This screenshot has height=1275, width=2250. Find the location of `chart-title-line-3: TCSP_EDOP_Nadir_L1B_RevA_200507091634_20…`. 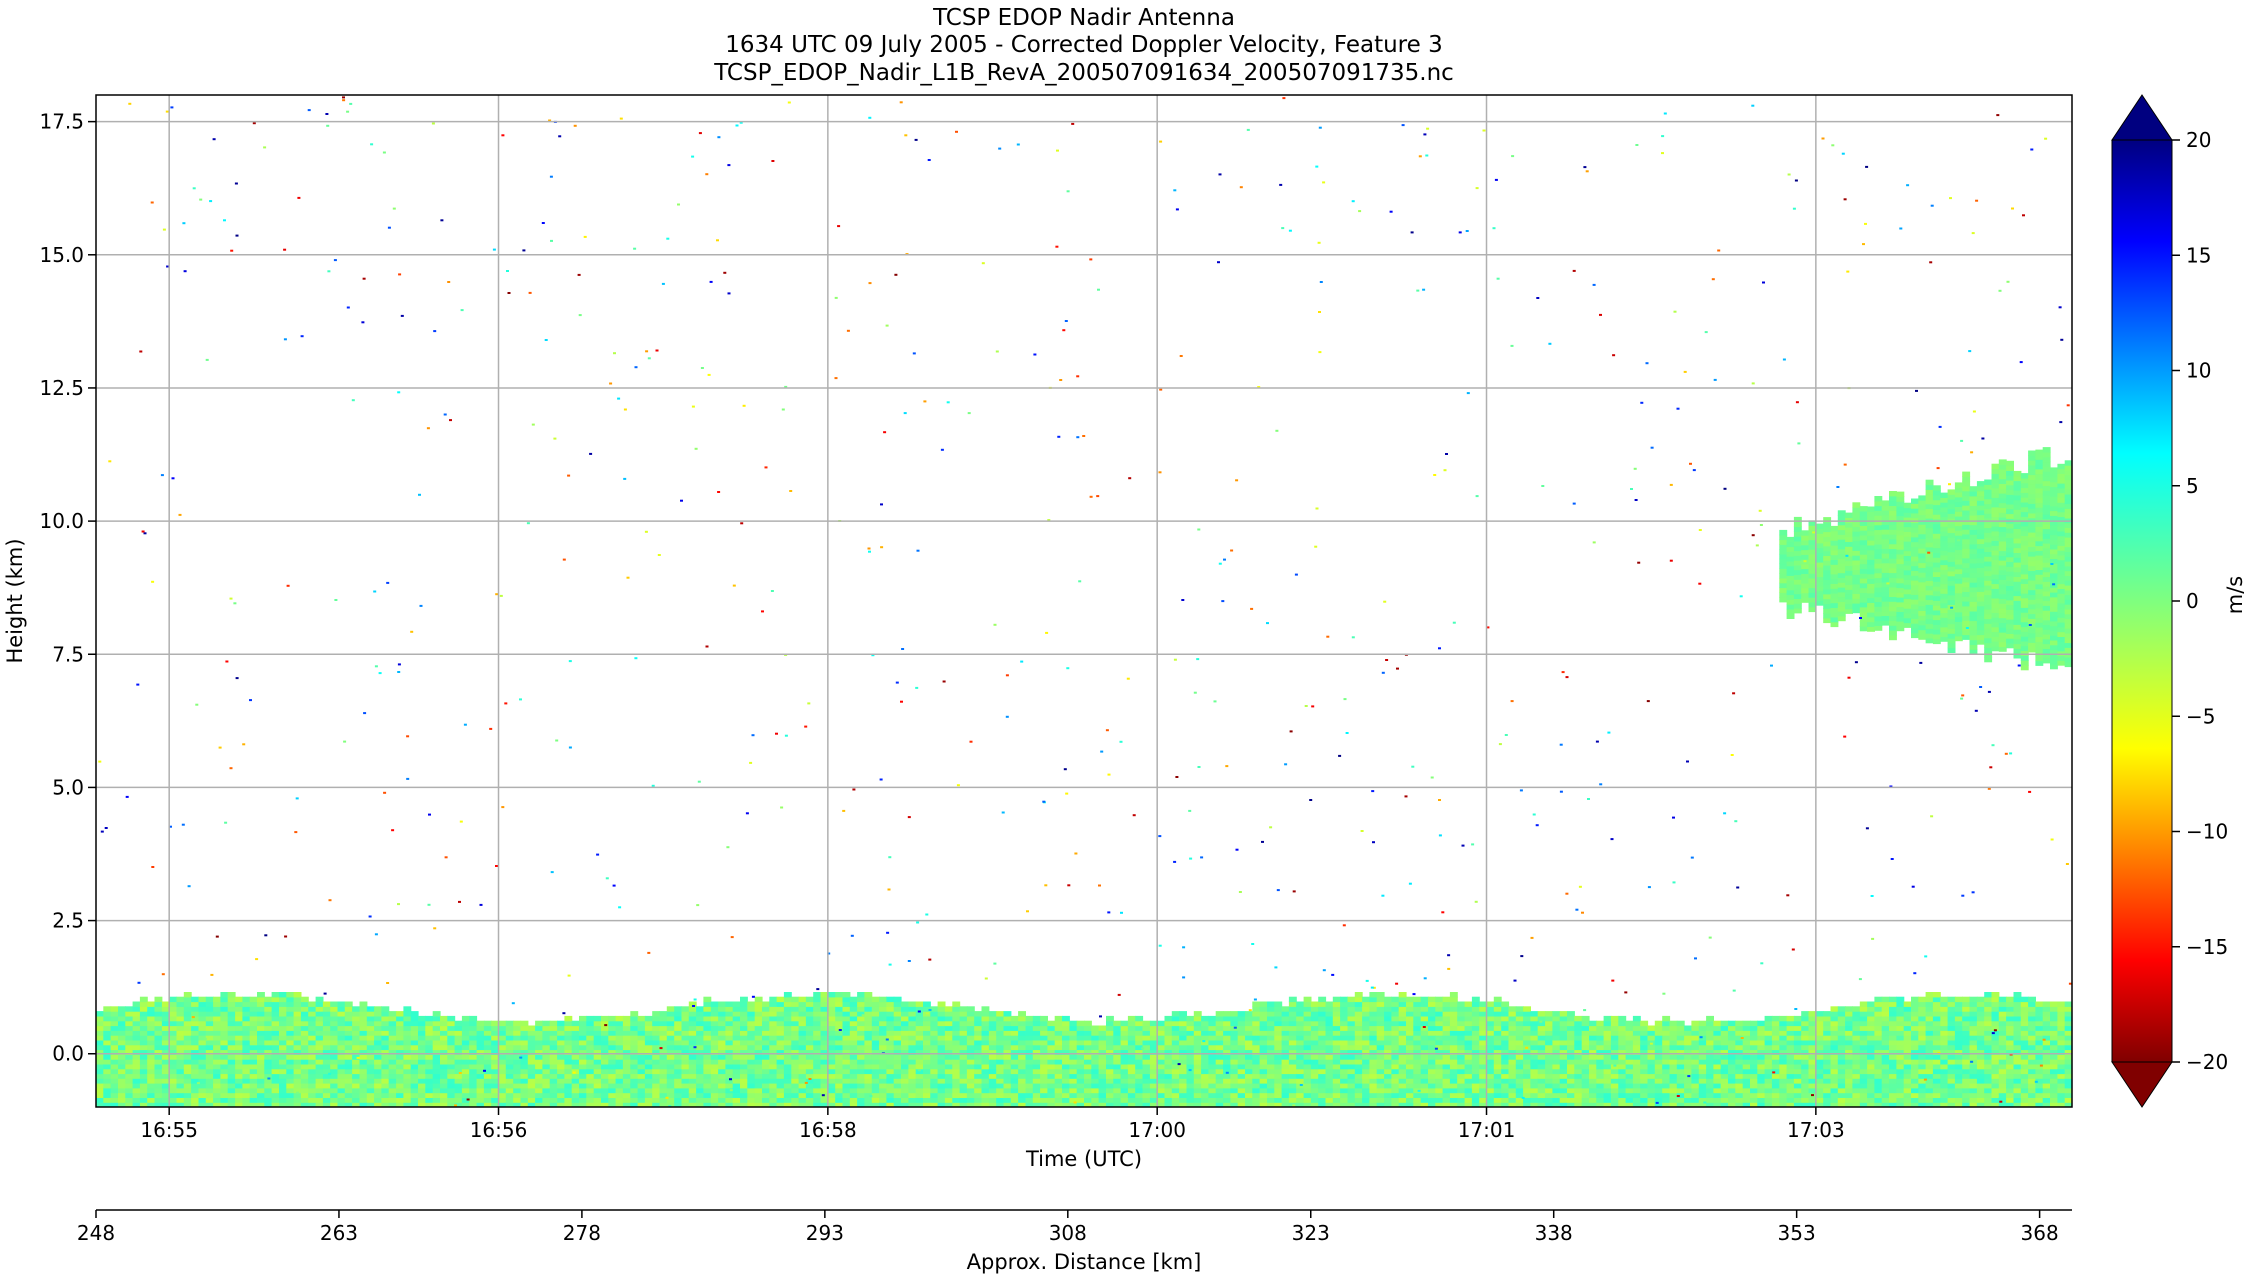

chart-title-line-3: TCSP_EDOP_Nadir_L1B_RevA_200507091634_20… is located at coordinates (1083, 73).